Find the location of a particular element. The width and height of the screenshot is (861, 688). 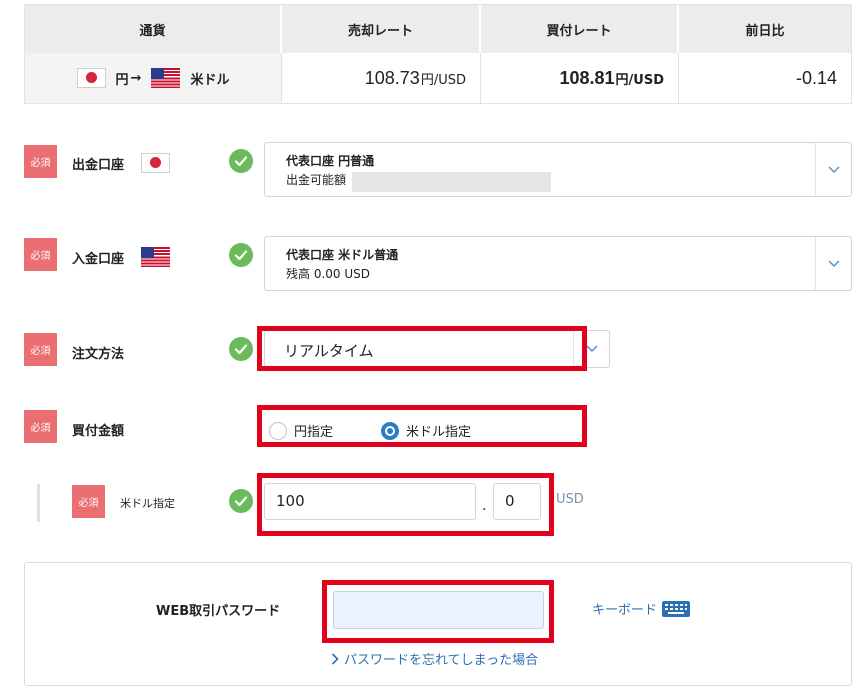

highlight-purchase-amount is located at coordinates (422, 426).